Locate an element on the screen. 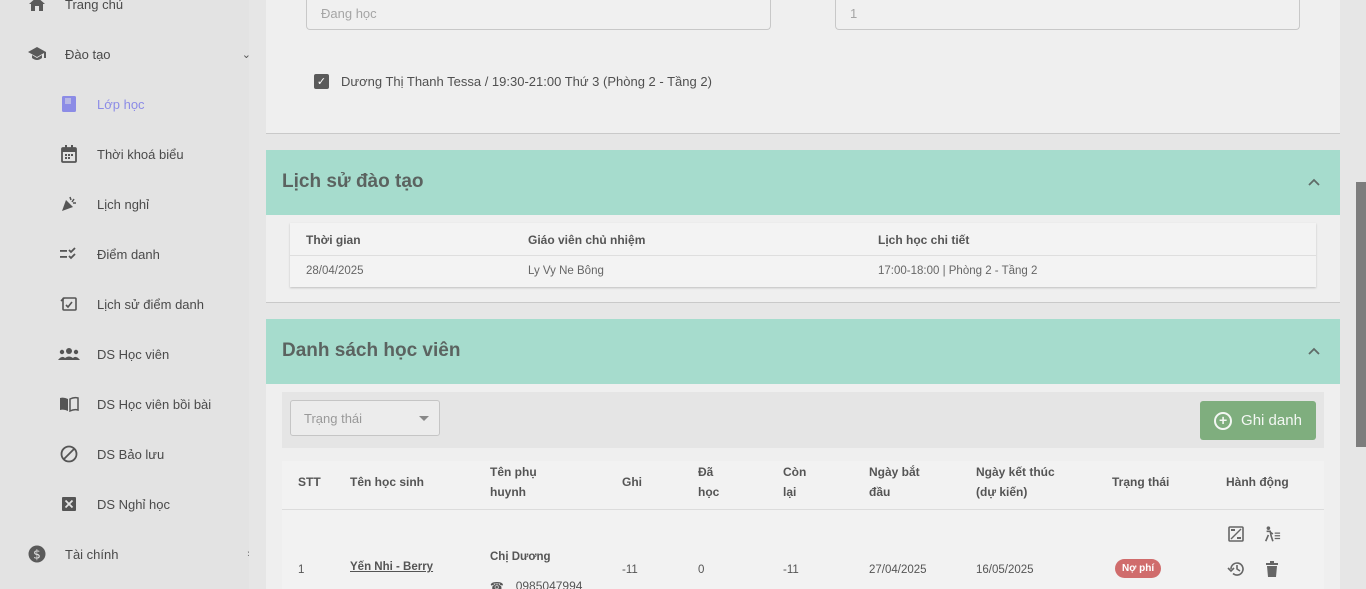 The height and width of the screenshot is (589, 1366). sidebar-item-classes: Lớp học is located at coordinates (101, 104).